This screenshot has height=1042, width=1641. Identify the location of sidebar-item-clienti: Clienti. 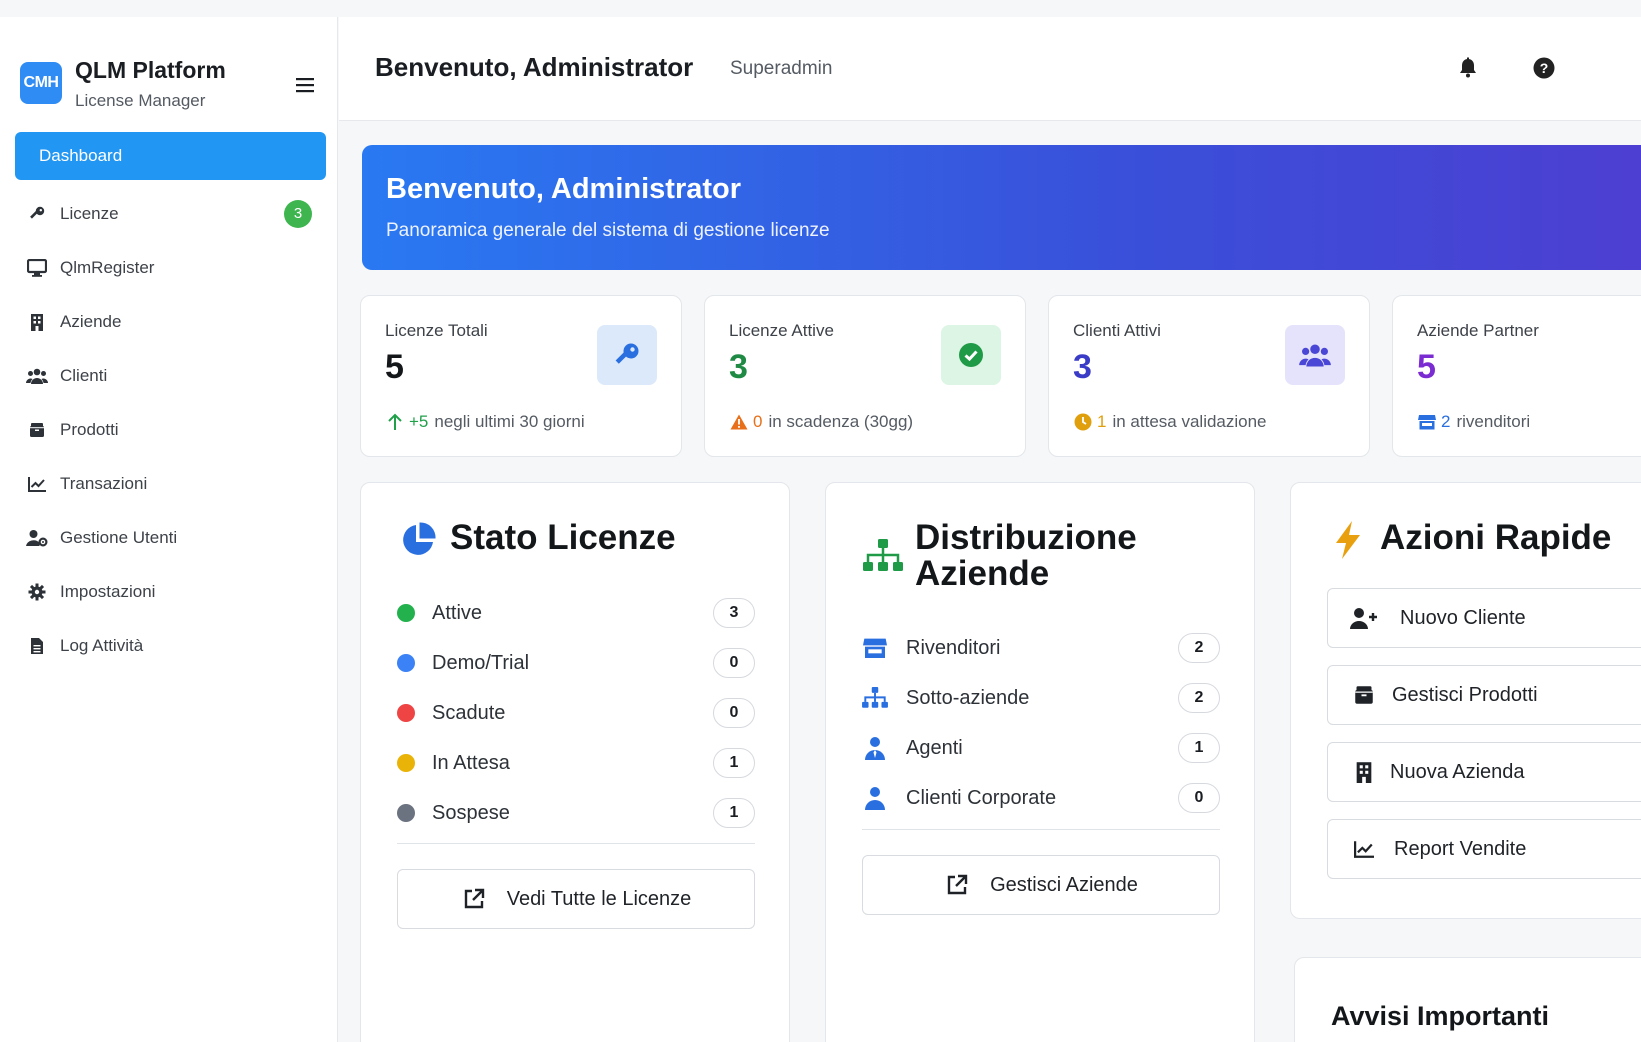
(170, 376).